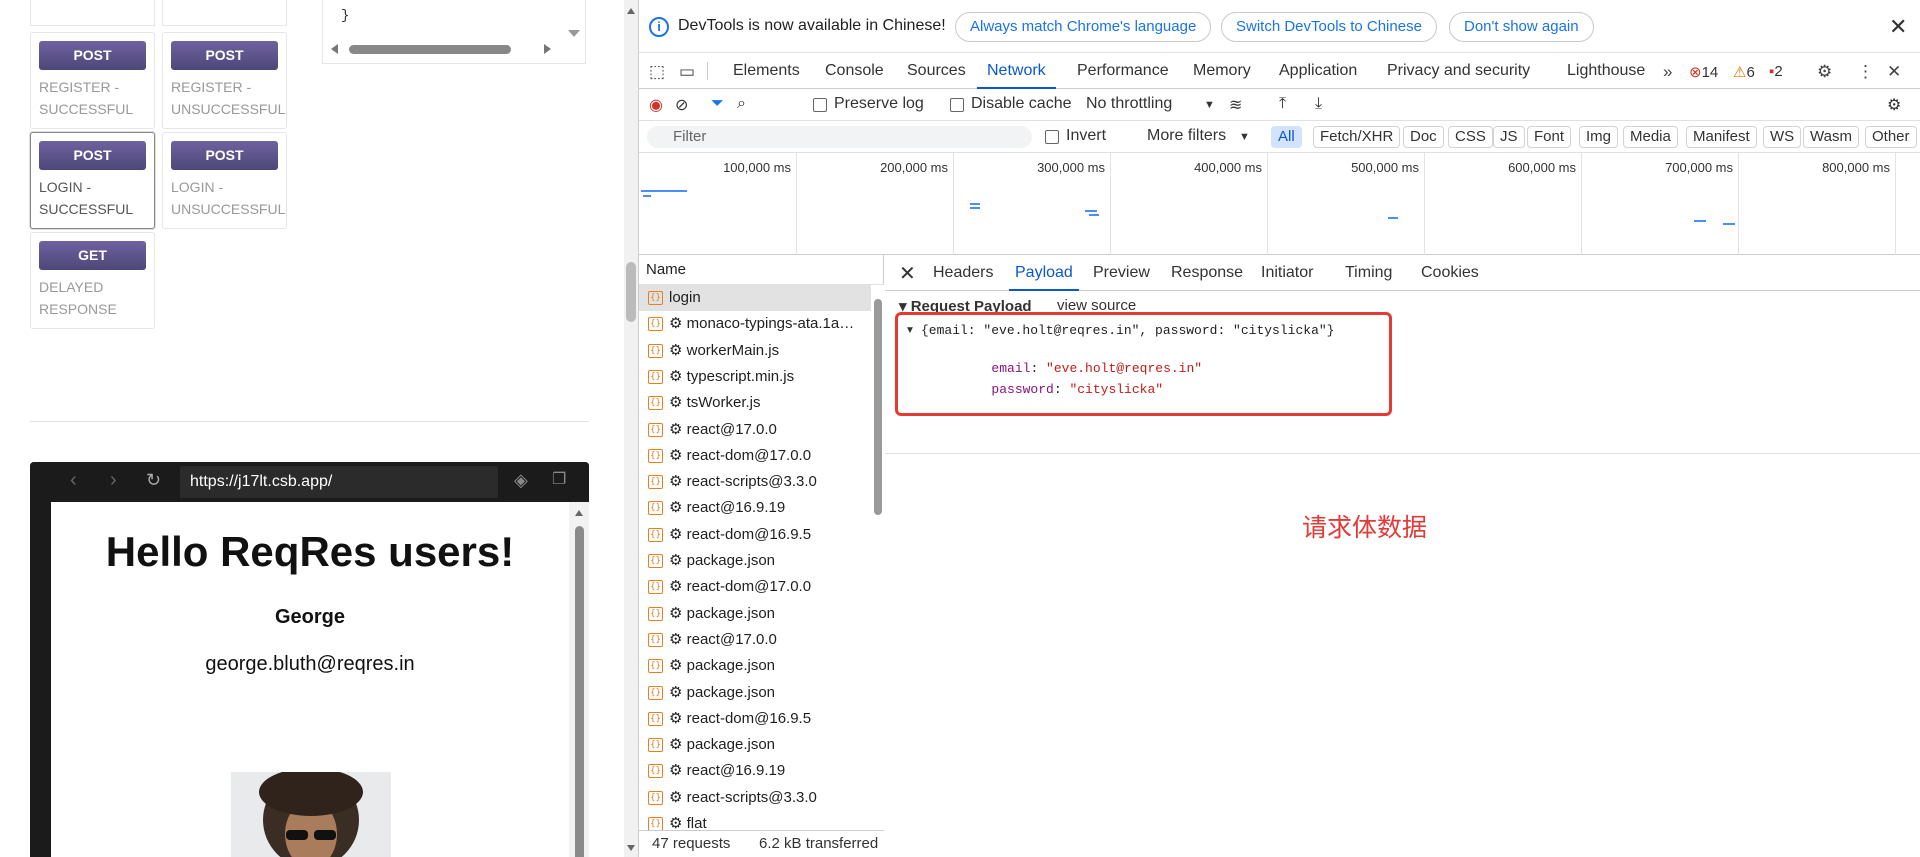  Describe the element at coordinates (224, 80) in the screenshot. I see `endpoint-register-unsuccessful: POST REGISTER - UNSUCCESSFUL` at that location.